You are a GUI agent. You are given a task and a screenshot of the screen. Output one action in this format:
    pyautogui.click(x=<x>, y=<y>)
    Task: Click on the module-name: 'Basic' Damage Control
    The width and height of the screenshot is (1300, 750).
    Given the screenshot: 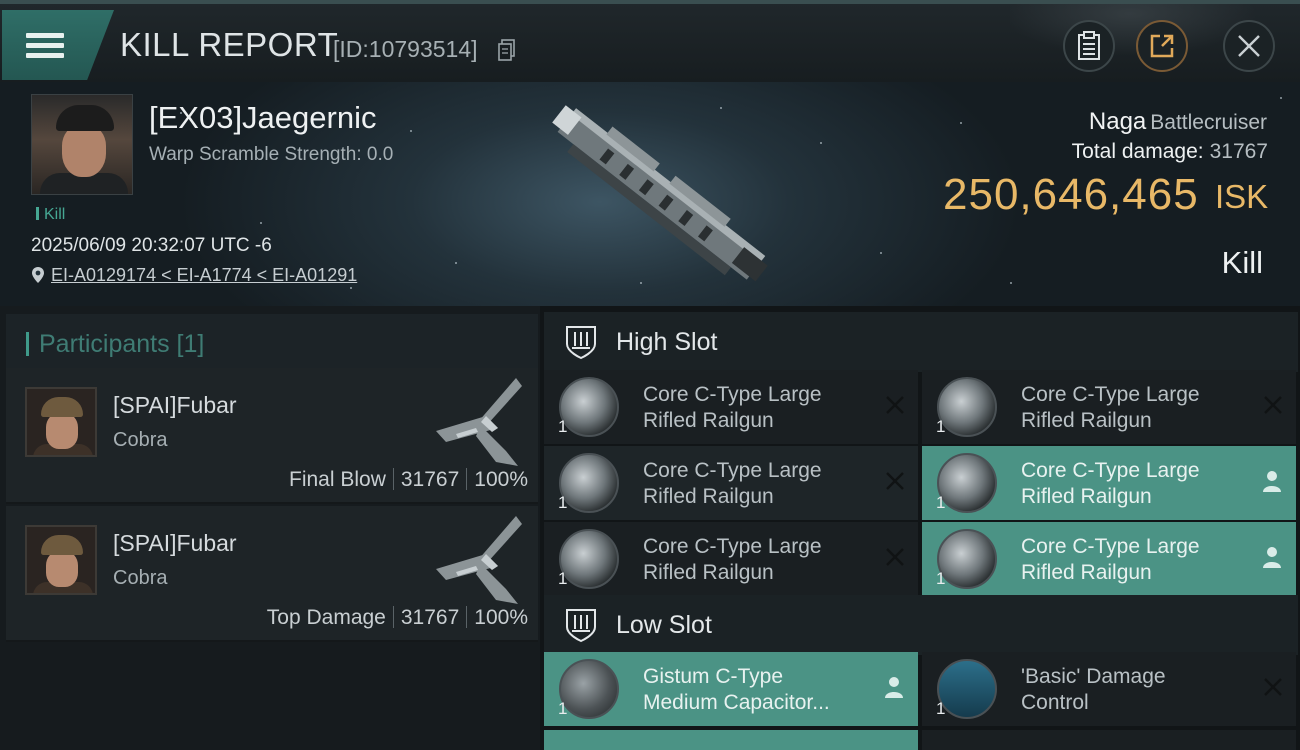 What is the action you would take?
    pyautogui.click(x=1136, y=690)
    